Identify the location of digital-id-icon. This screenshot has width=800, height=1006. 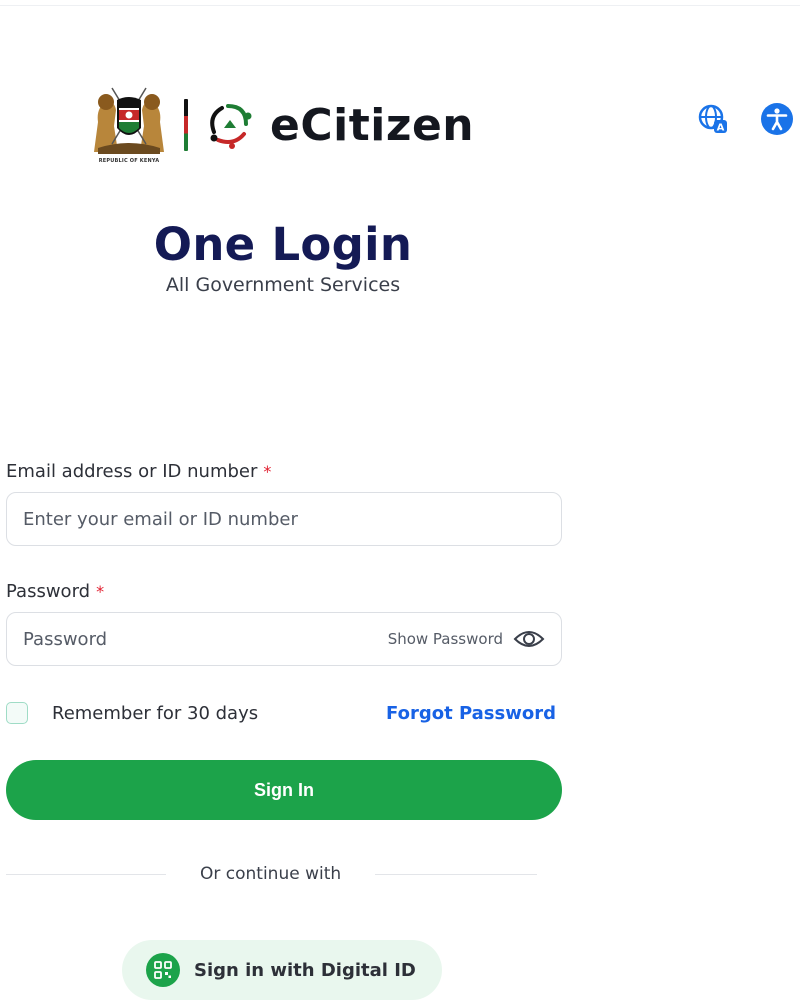
(163, 970).